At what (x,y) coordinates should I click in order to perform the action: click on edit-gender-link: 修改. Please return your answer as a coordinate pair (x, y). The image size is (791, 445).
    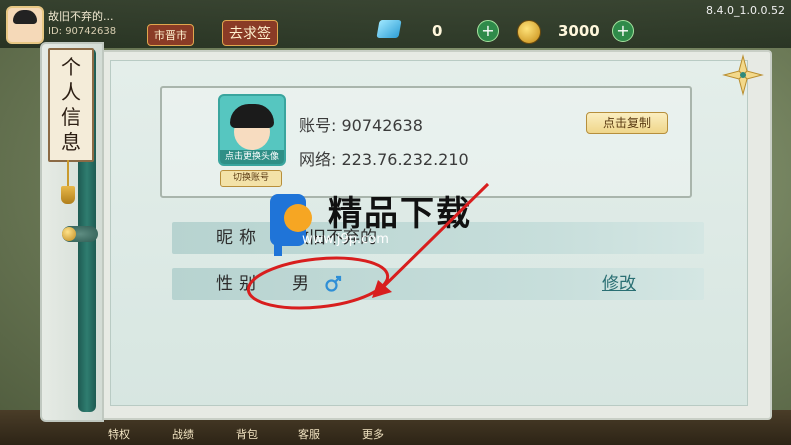
    Looking at the image, I should click on (619, 284).